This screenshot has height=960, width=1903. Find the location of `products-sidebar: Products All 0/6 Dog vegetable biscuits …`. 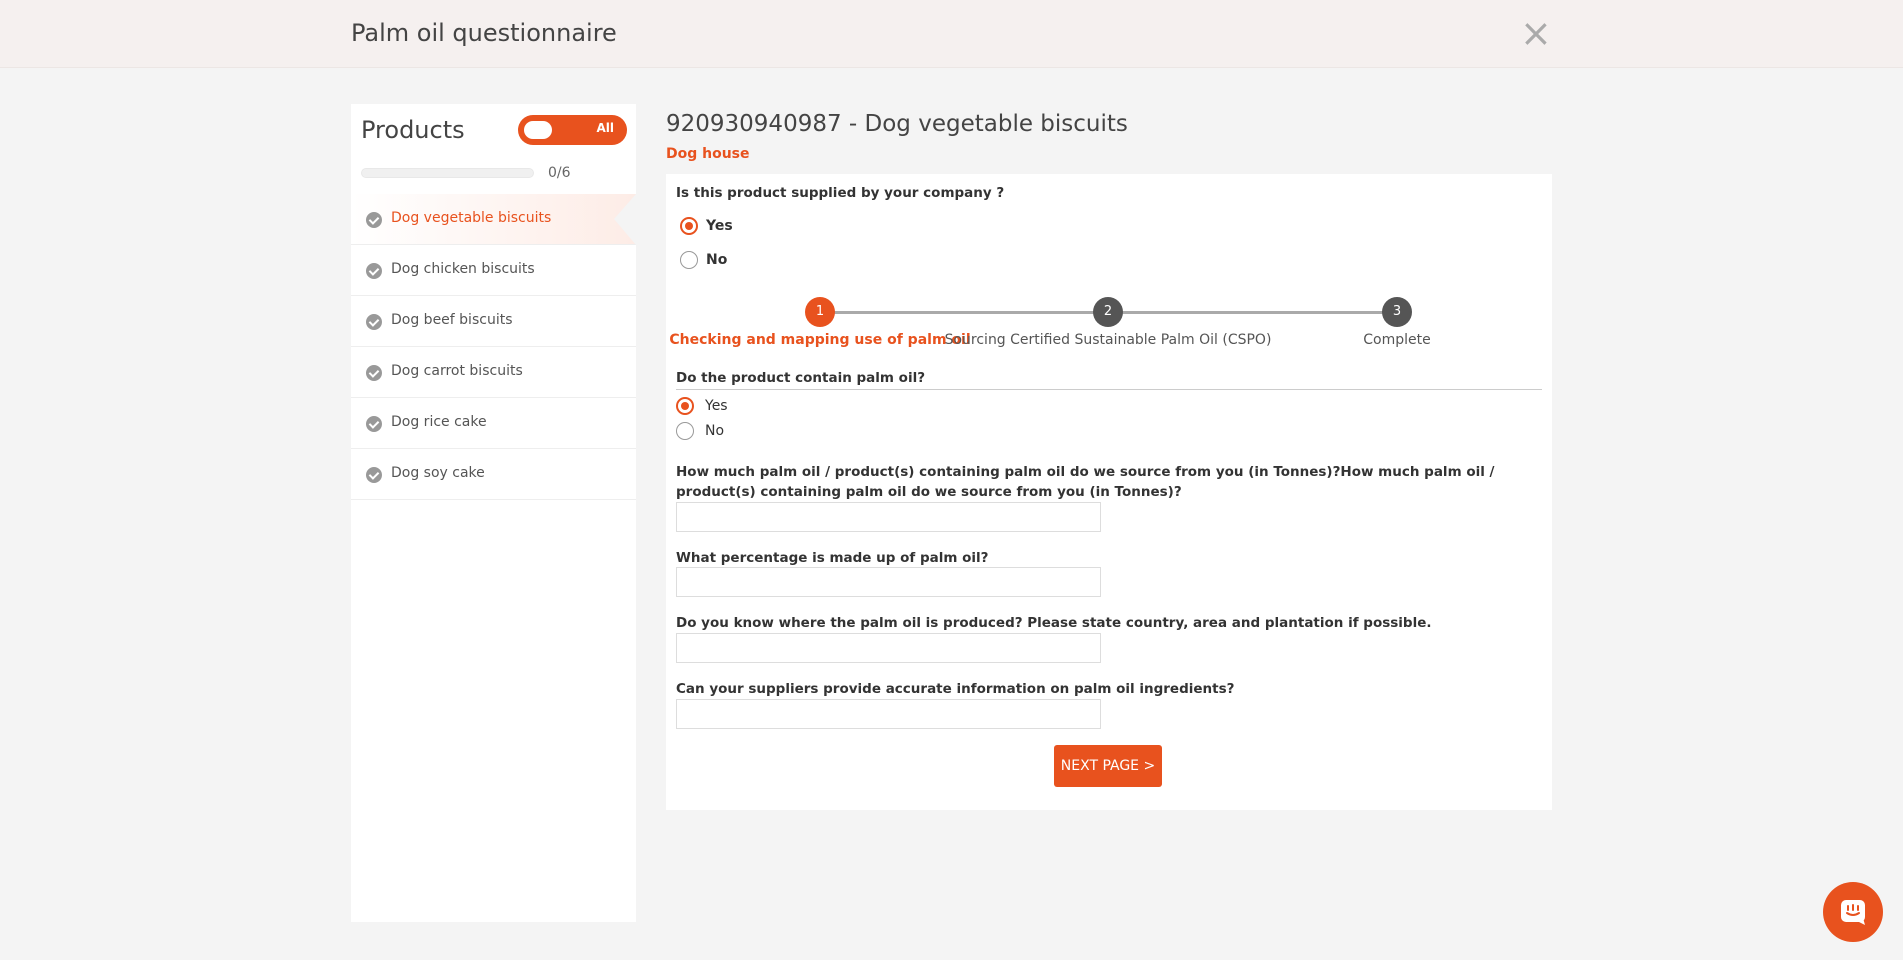

products-sidebar: Products All 0/6 Dog vegetable biscuits … is located at coordinates (493, 513).